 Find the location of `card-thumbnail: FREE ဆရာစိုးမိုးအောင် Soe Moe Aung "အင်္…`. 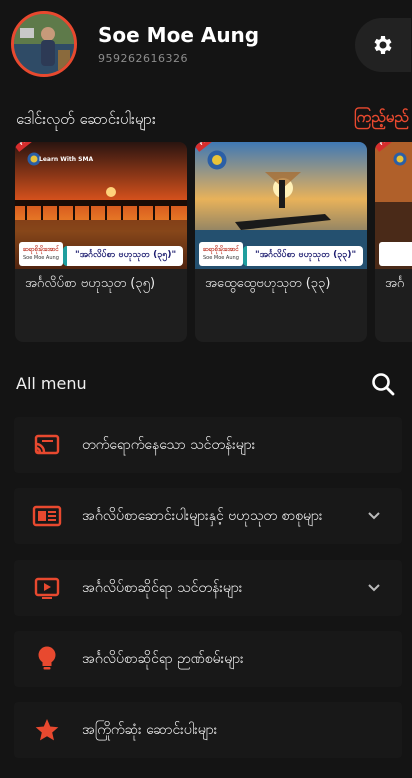

card-thumbnail: FREE ဆရာစိုးမိုးအောင် Soe Moe Aung "အင်္… is located at coordinates (281, 205).